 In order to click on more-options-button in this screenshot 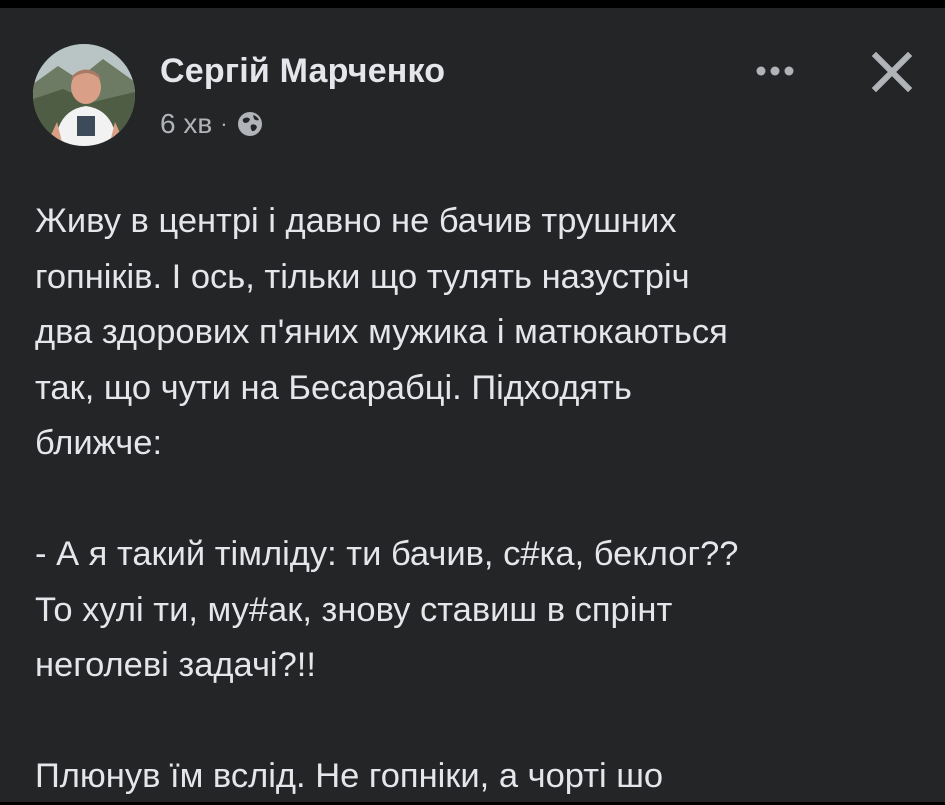, I will do `click(775, 71)`.